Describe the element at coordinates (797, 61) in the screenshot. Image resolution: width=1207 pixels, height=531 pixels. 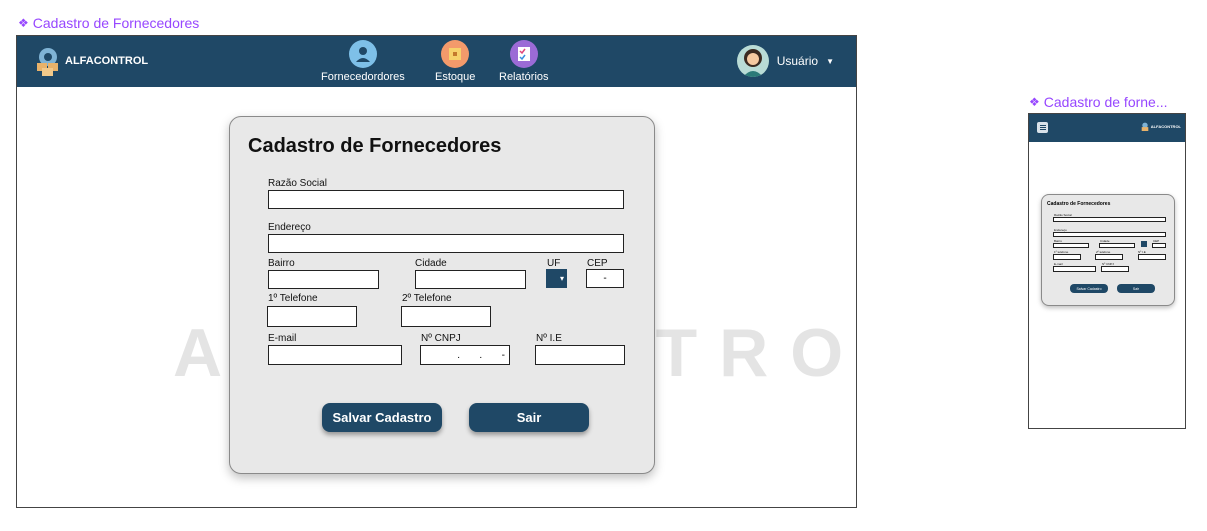
I see `user-label: Usuário` at that location.